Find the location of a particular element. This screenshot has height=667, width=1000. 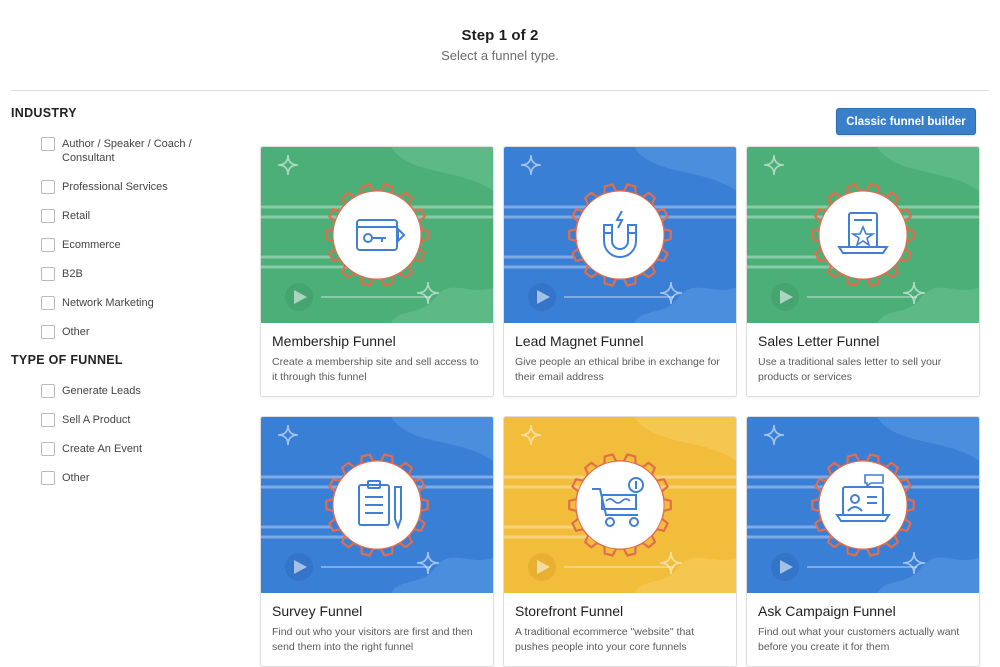

type-filter-label: Generate Leads is located at coordinates (101, 391).